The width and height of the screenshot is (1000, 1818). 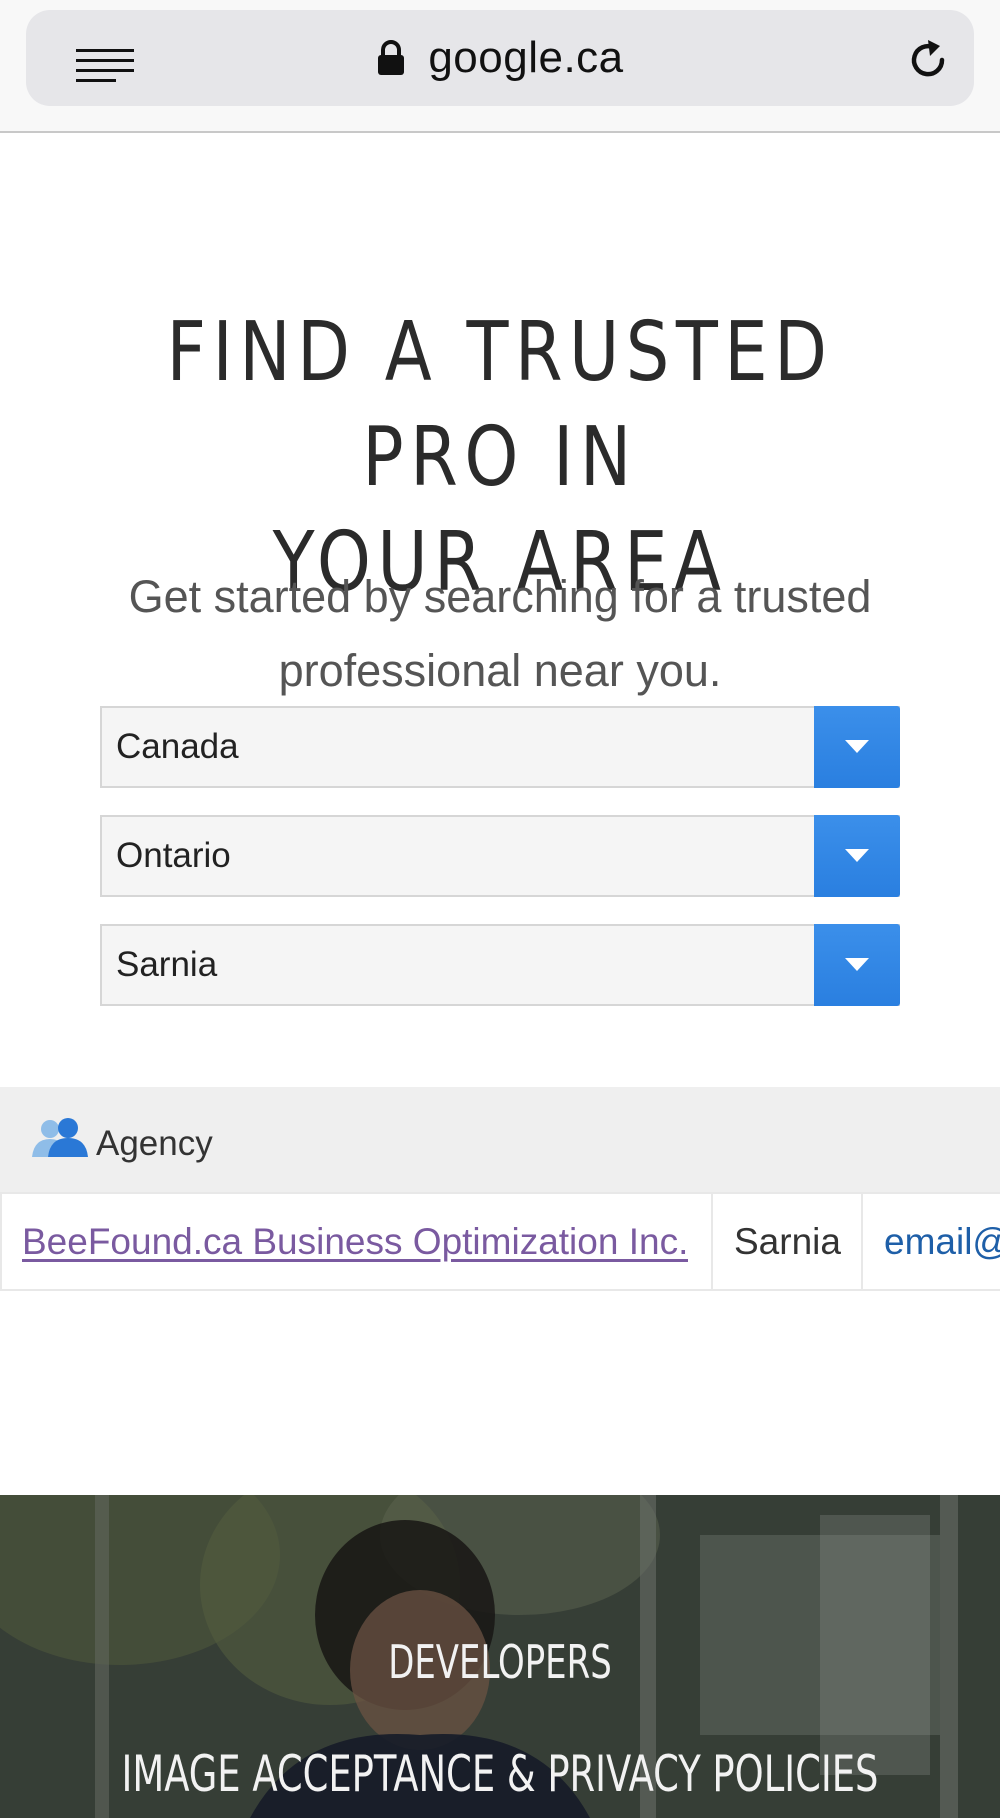 What do you see at coordinates (500, 405) in the screenshot?
I see `page-title-line-1: FIND A TRUSTED PRO IN` at bounding box center [500, 405].